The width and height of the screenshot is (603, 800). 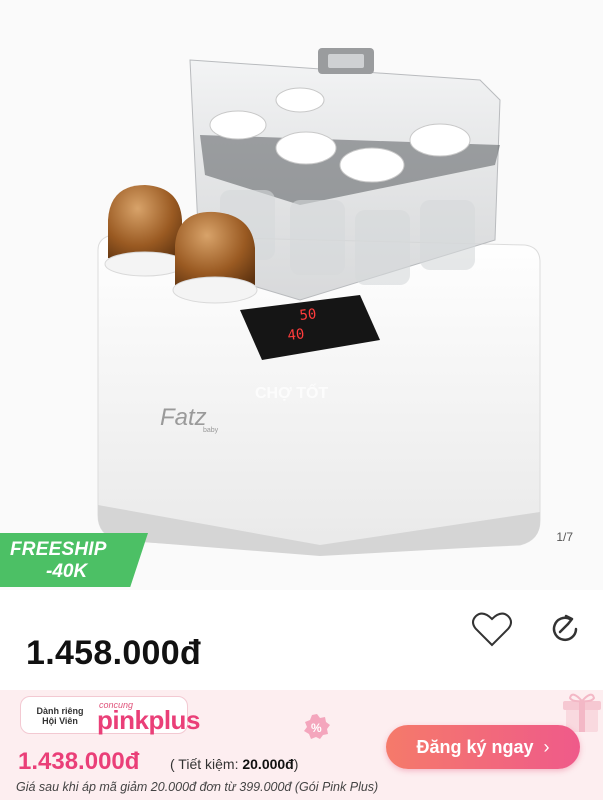 I want to click on member-price: 1.438.000đ, so click(x=79, y=761).